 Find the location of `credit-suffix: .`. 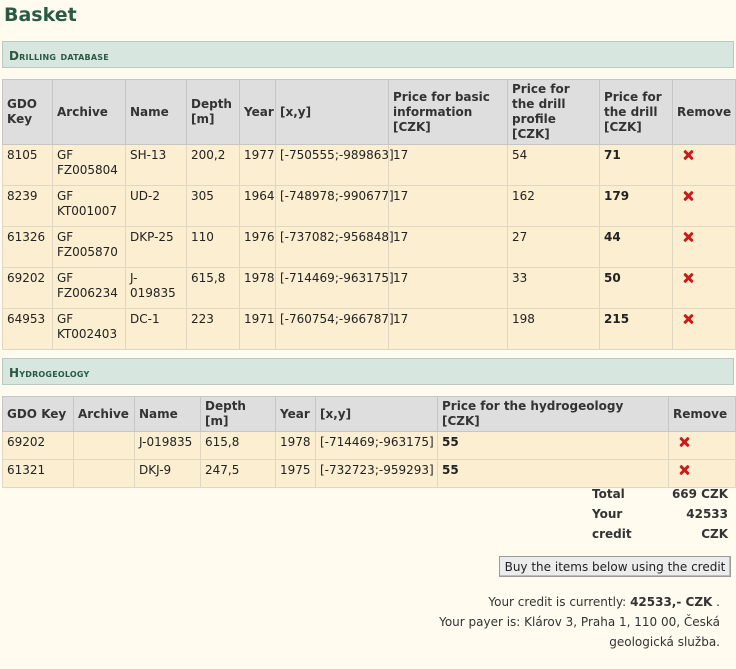

credit-suffix: . is located at coordinates (718, 602).